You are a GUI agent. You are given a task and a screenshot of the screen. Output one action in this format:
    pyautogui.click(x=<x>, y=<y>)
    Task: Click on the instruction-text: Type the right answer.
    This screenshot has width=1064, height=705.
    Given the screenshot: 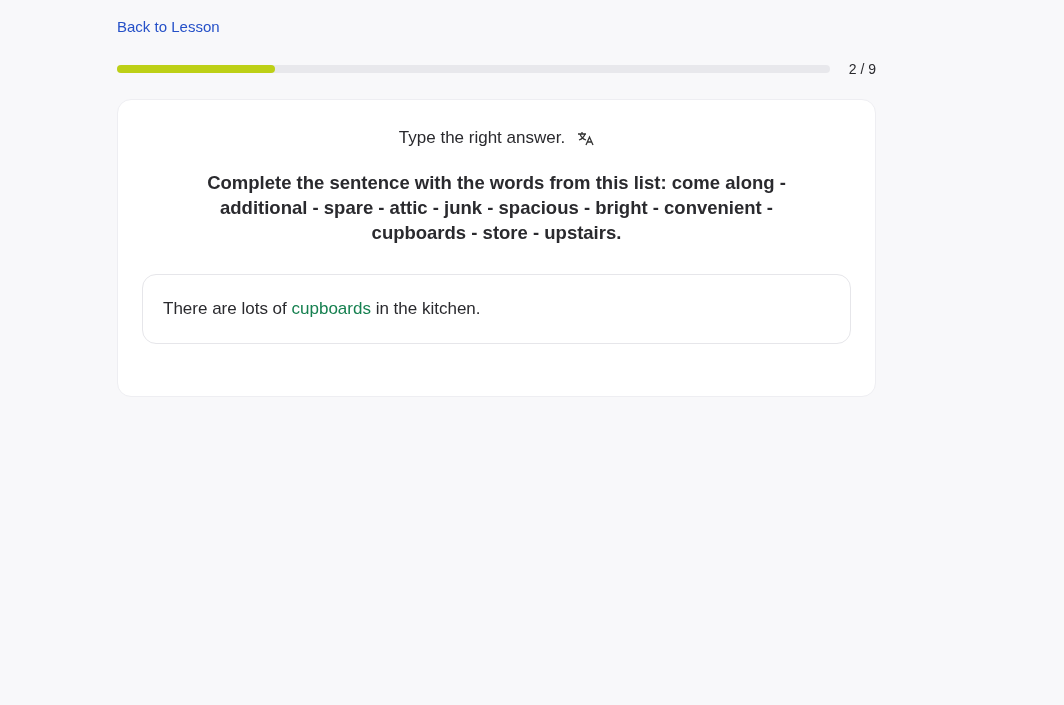 What is the action you would take?
    pyautogui.click(x=482, y=138)
    